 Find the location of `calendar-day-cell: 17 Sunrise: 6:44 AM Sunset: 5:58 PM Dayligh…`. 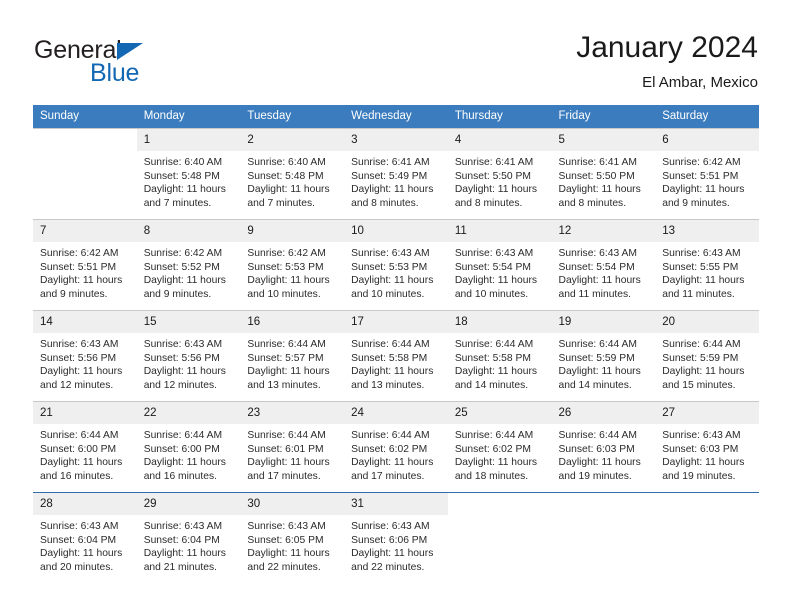

calendar-day-cell: 17 Sunrise: 6:44 AM Sunset: 5:58 PM Dayligh… is located at coordinates (396, 356).